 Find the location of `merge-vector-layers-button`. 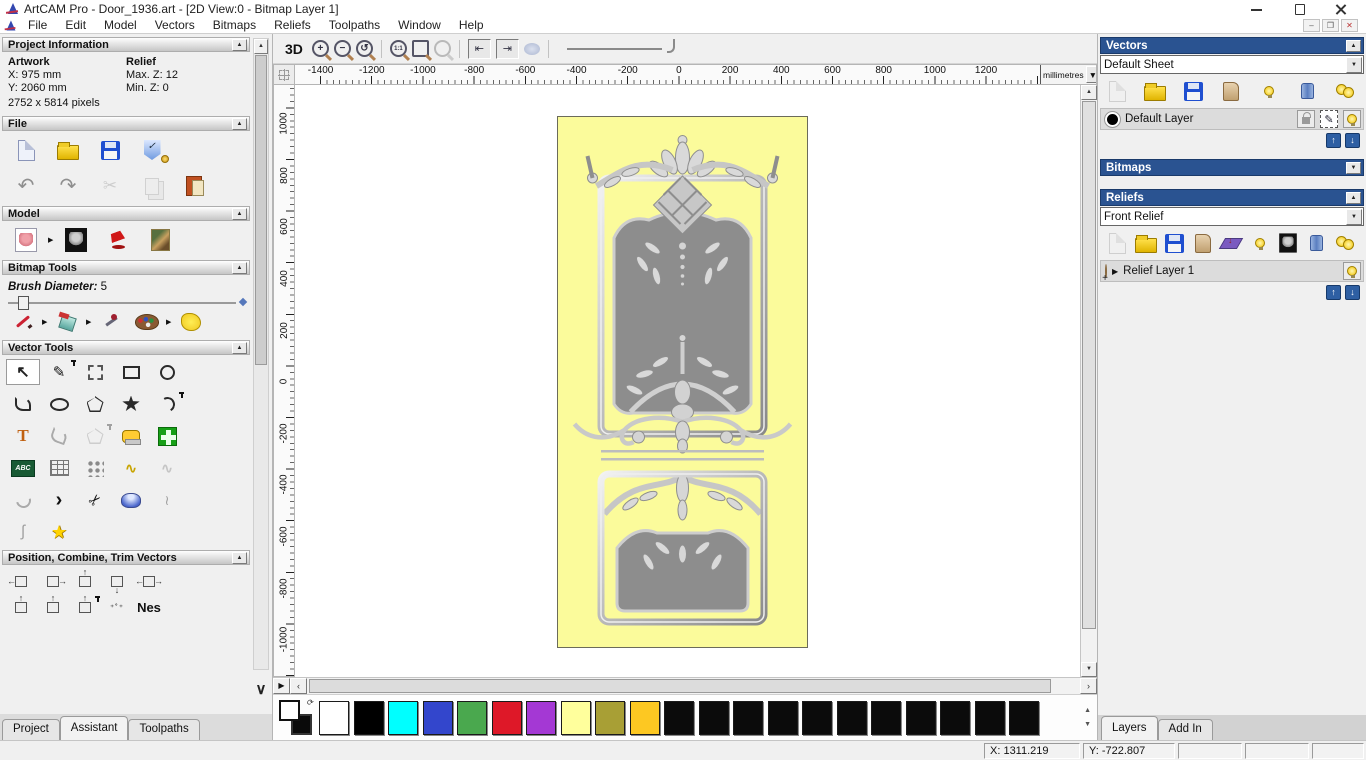

merge-vector-layers-button is located at coordinates (1231, 91).